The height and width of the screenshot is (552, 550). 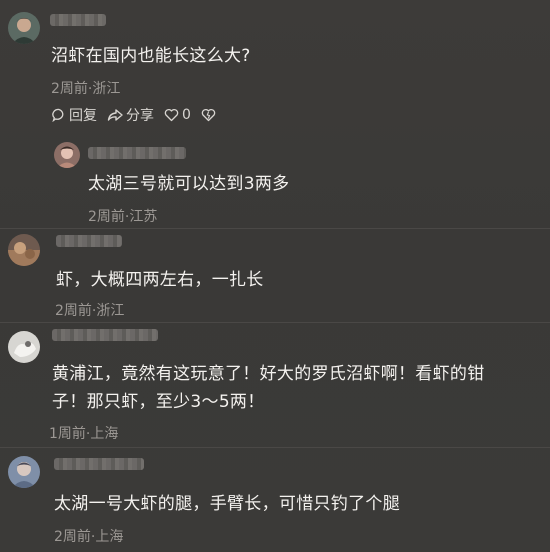 What do you see at coordinates (89, 537) in the screenshot?
I see `comment-meta: 2周前·上海` at bounding box center [89, 537].